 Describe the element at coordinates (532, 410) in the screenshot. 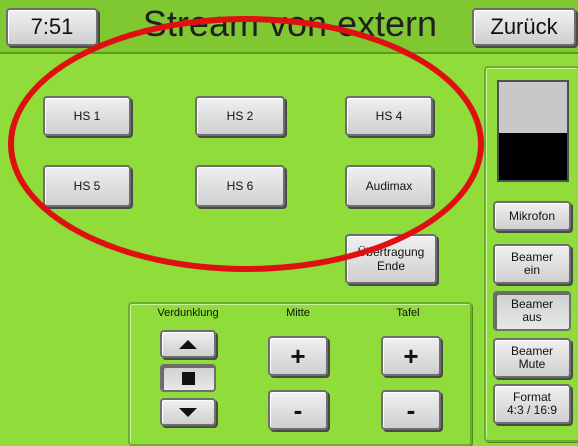

I see `format-line2: 4:3 / 16:9` at that location.